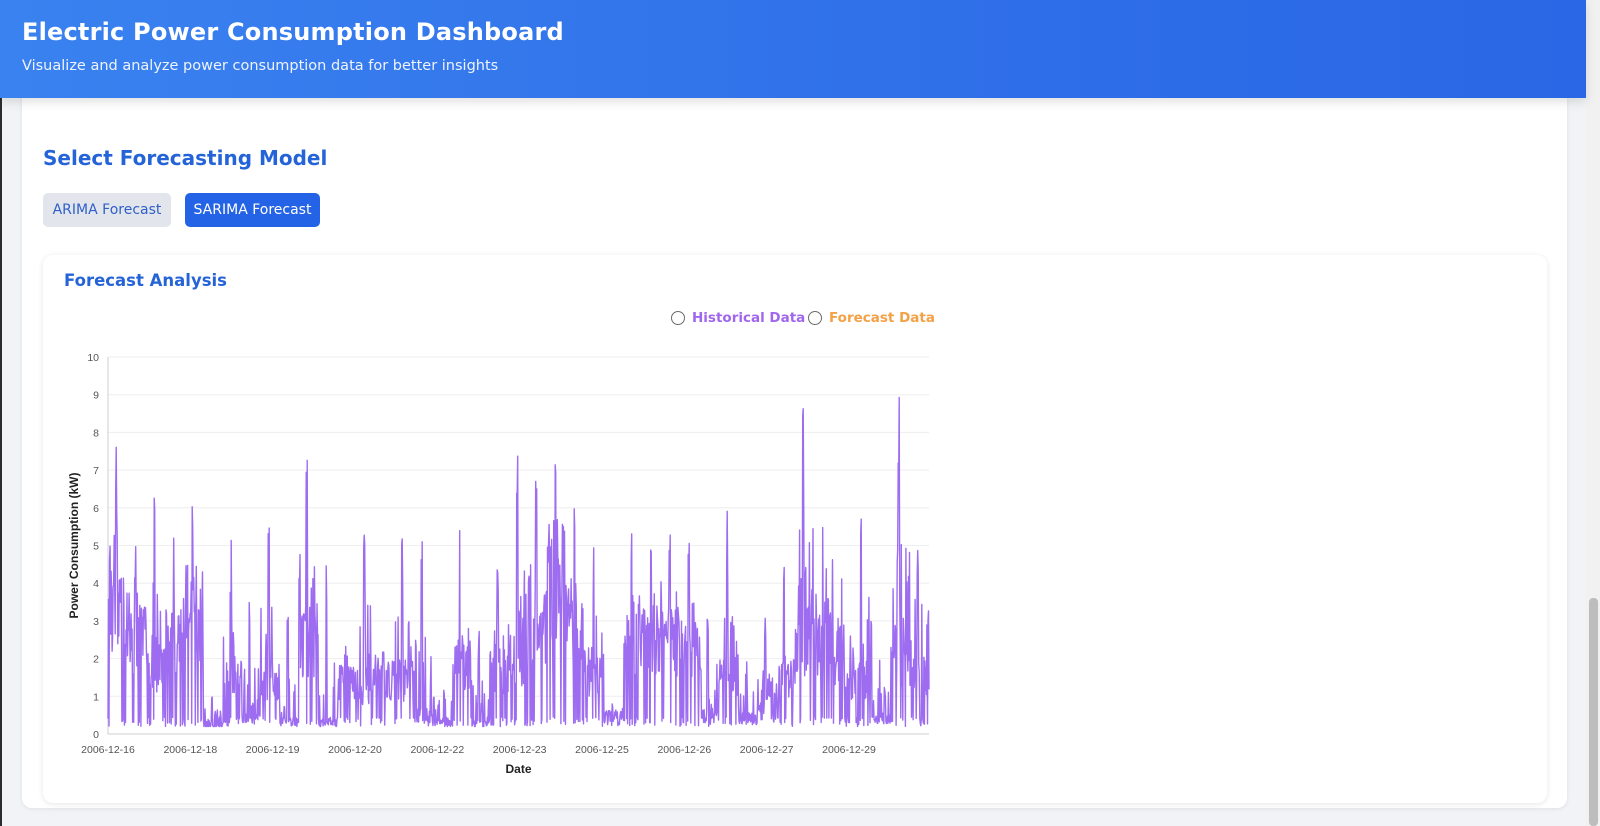 This screenshot has height=826, width=1600. What do you see at coordinates (273, 750) in the screenshot?
I see `x-tick-label: 2006-12-19` at bounding box center [273, 750].